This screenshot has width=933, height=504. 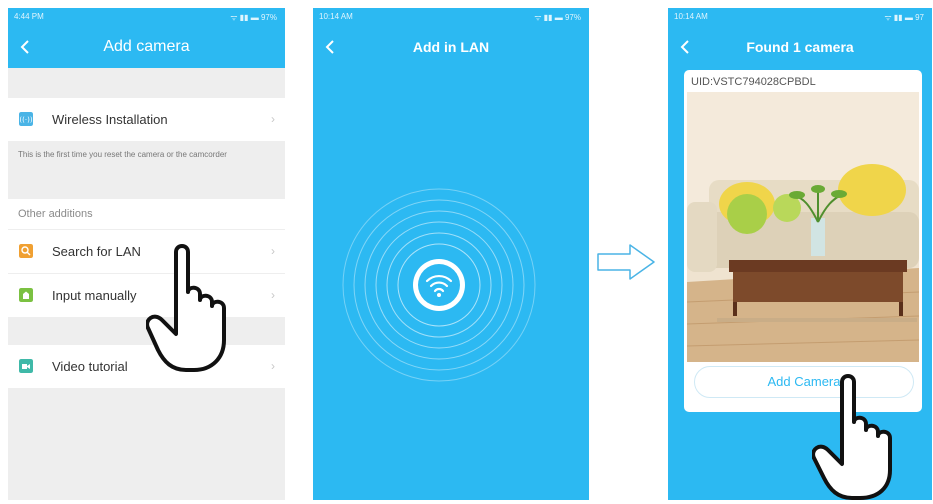 I want to click on video-icon, so click(x=26, y=366).